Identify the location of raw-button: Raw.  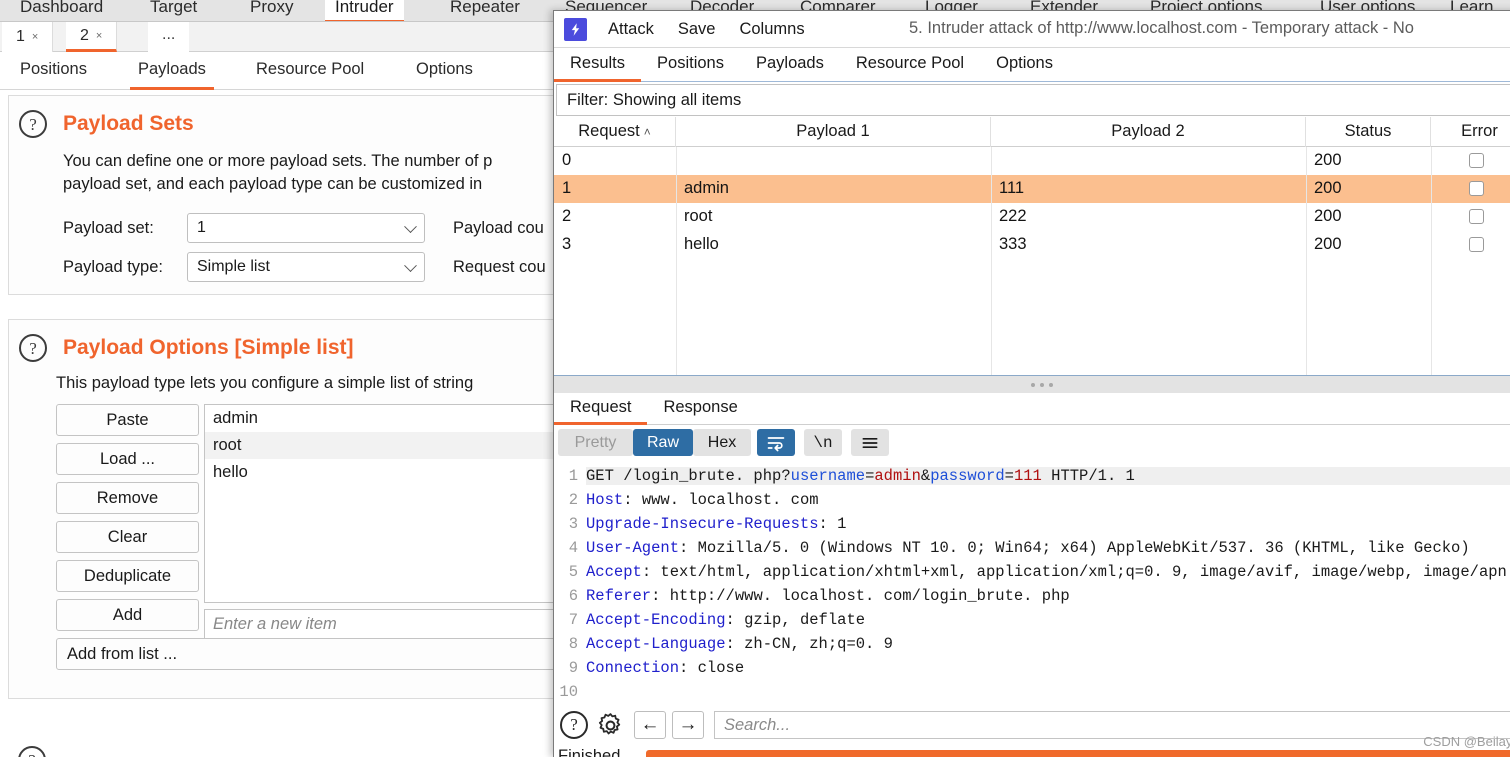
(663, 442).